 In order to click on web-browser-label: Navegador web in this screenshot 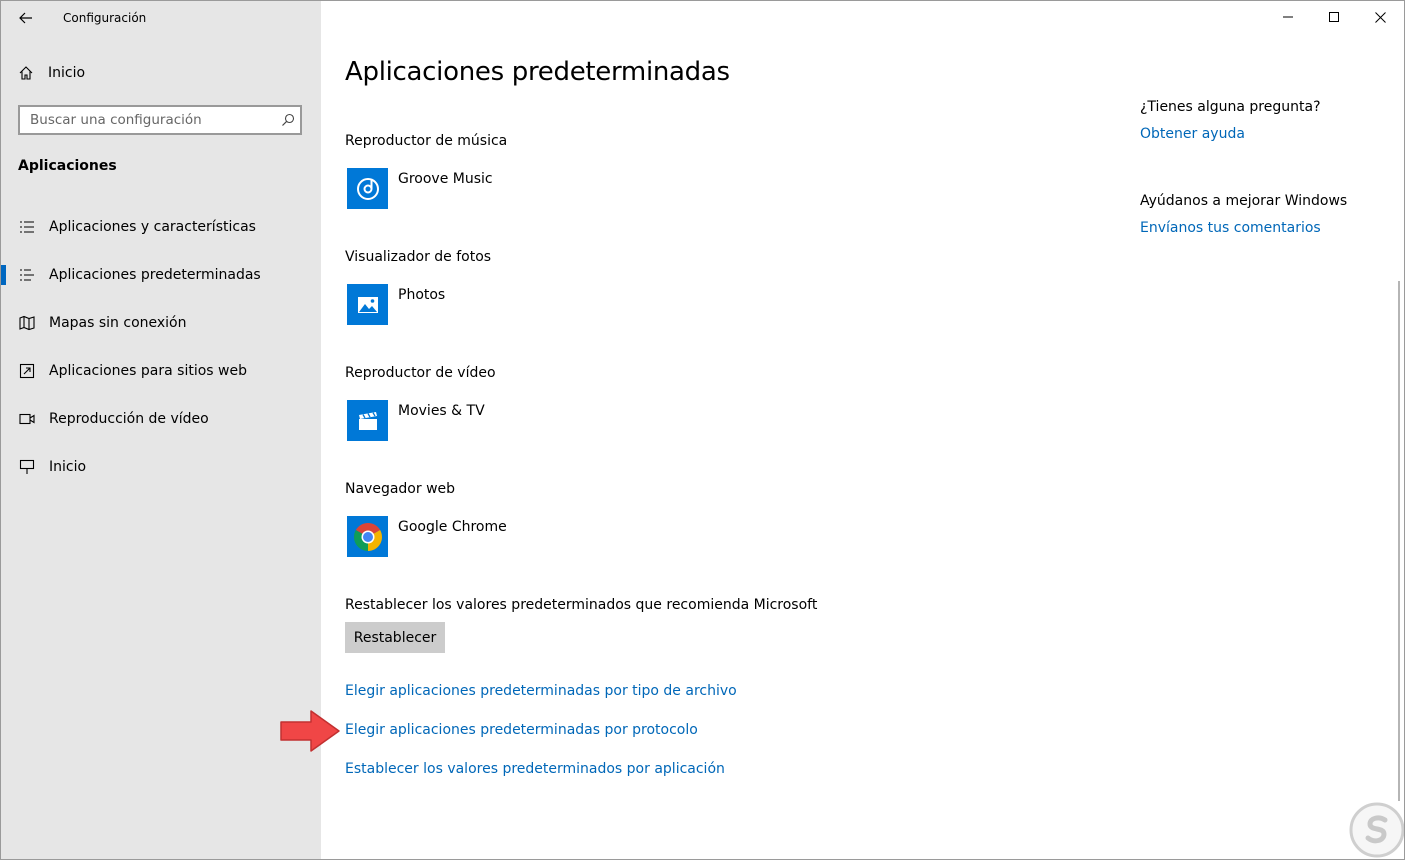, I will do `click(400, 489)`.